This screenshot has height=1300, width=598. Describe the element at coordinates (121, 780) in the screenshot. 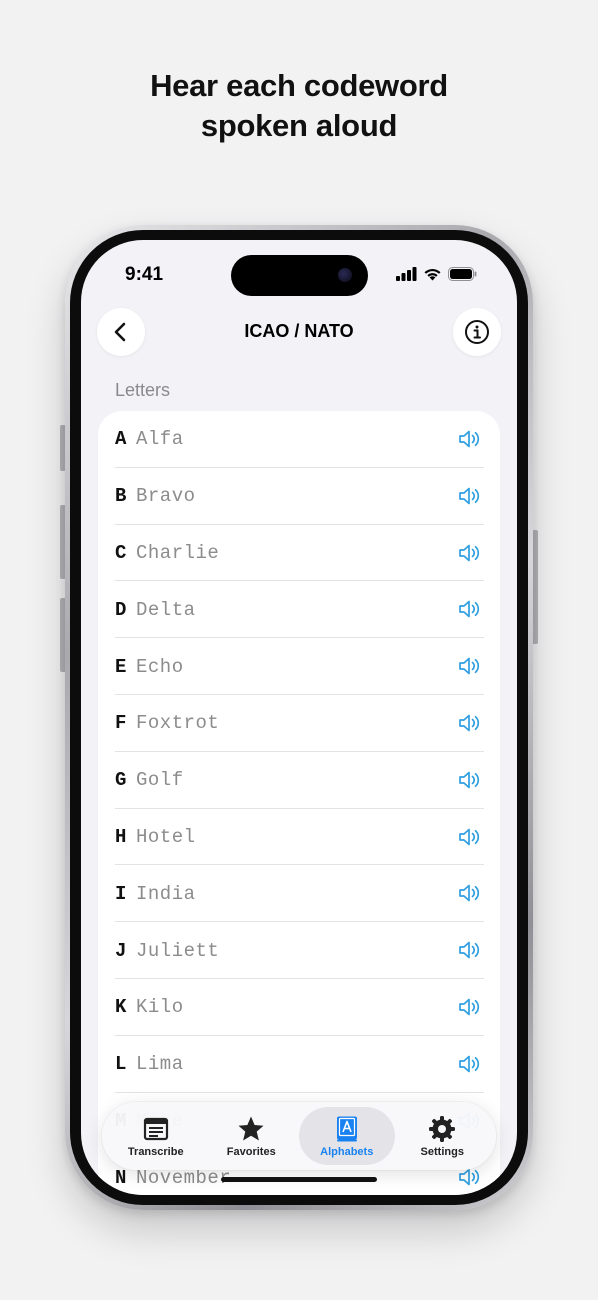

I see `row-letter: G` at that location.